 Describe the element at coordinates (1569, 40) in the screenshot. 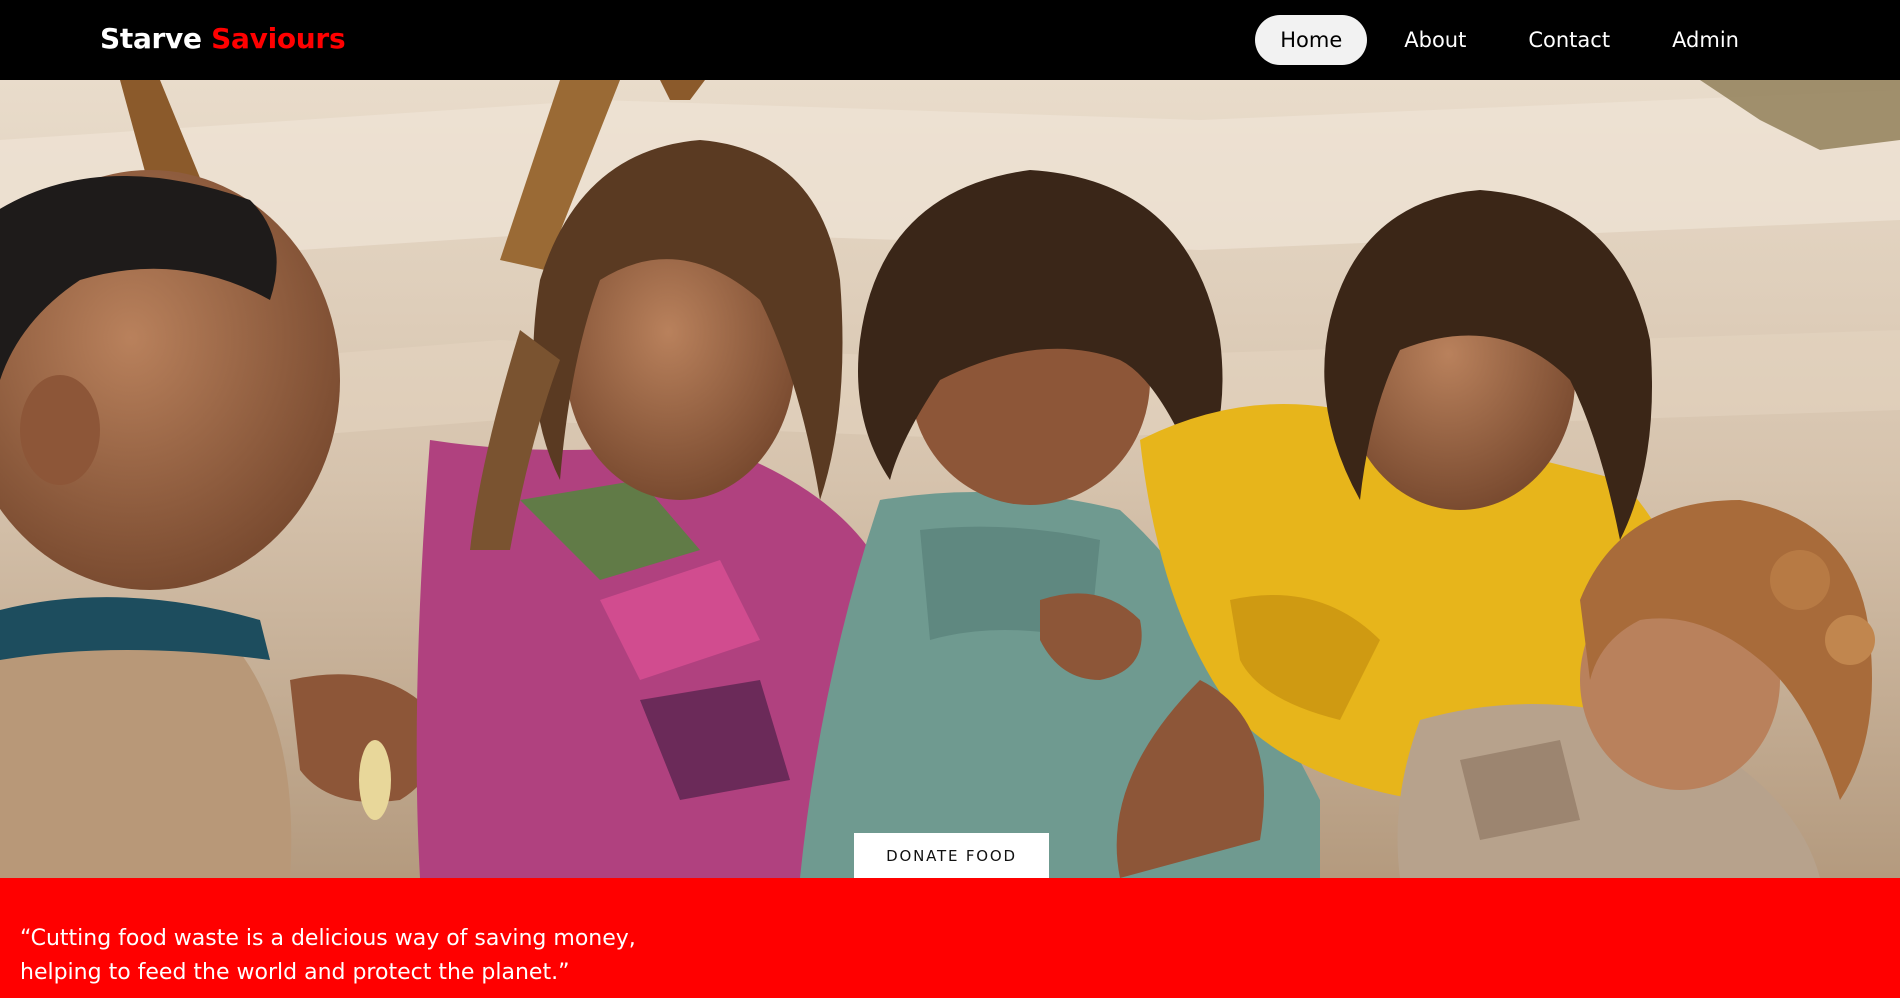

I see `nav-link-contact: Contact` at that location.